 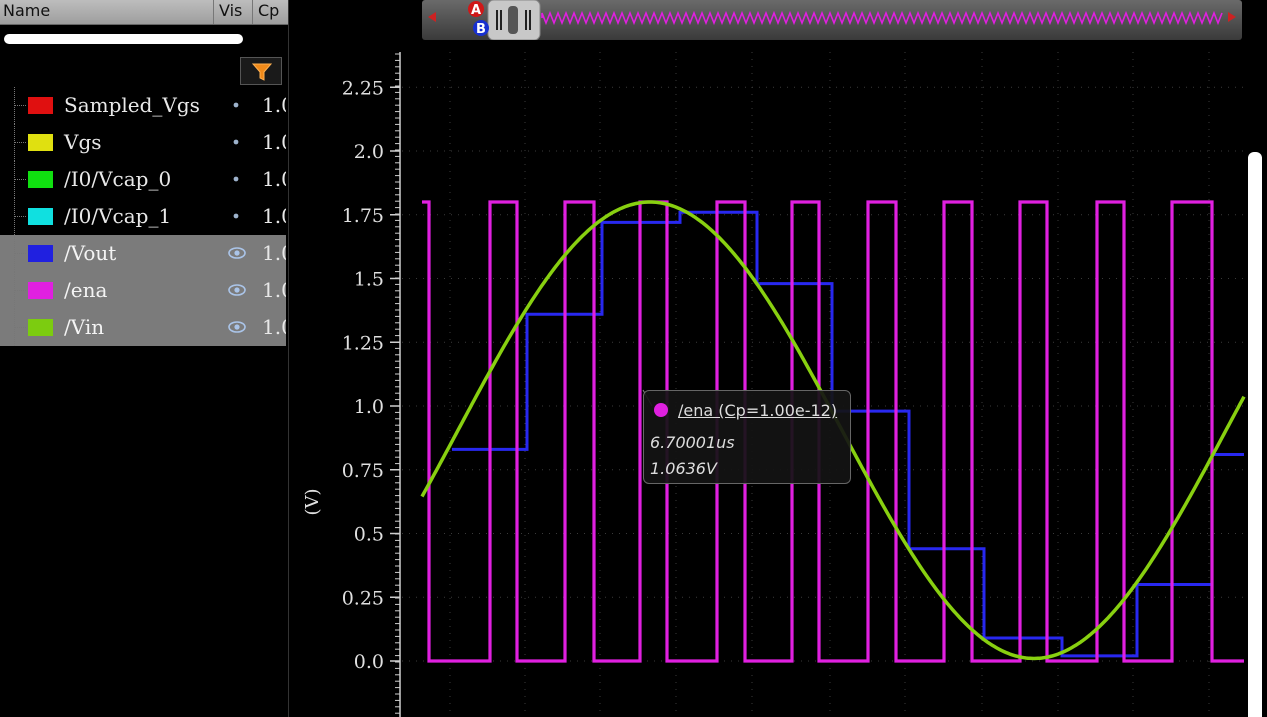 I want to click on y-tick-label: 0.25, so click(x=363, y=598).